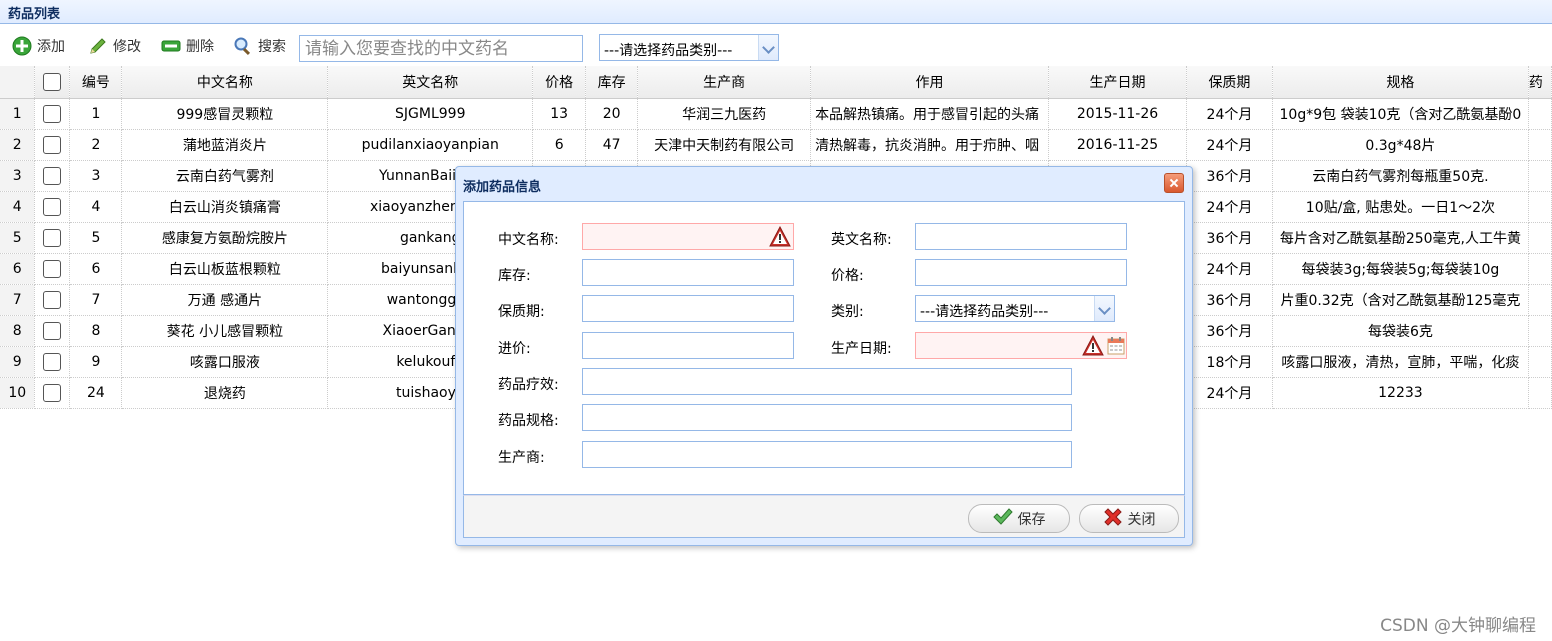 Image resolution: width=1552 pixels, height=641 pixels. Describe the element at coordinates (1540, 82) in the screenshot. I see `column-header-extra: 药` at that location.